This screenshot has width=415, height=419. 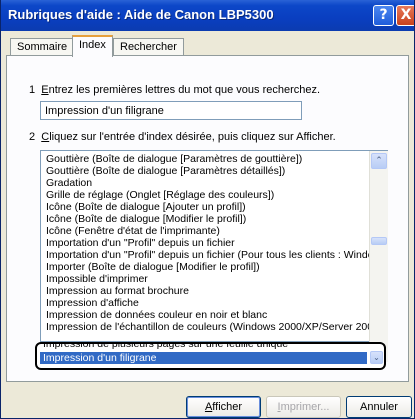 What do you see at coordinates (45, 90) in the screenshot?
I see `step1-accel: E` at bounding box center [45, 90].